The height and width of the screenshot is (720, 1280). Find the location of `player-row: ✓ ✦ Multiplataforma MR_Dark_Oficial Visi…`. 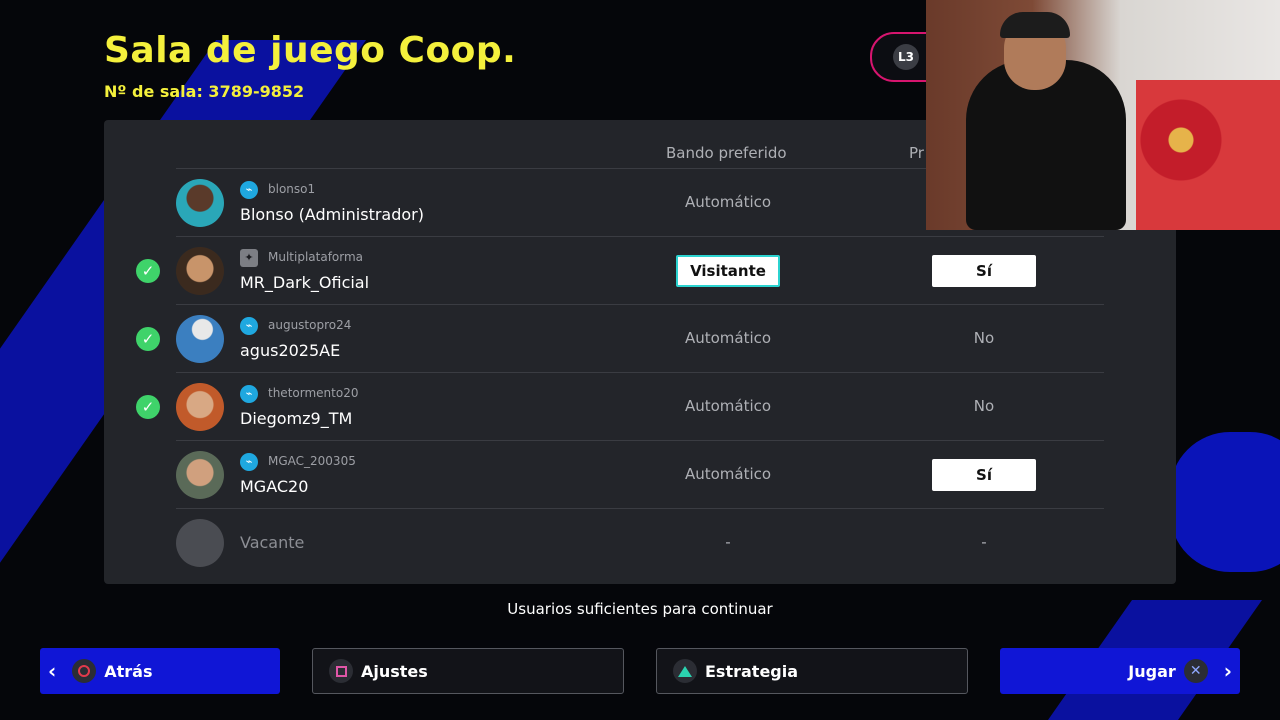

player-row: ✓ ✦ Multiplataforma MR_Dark_Oficial Visi… is located at coordinates (620, 270).